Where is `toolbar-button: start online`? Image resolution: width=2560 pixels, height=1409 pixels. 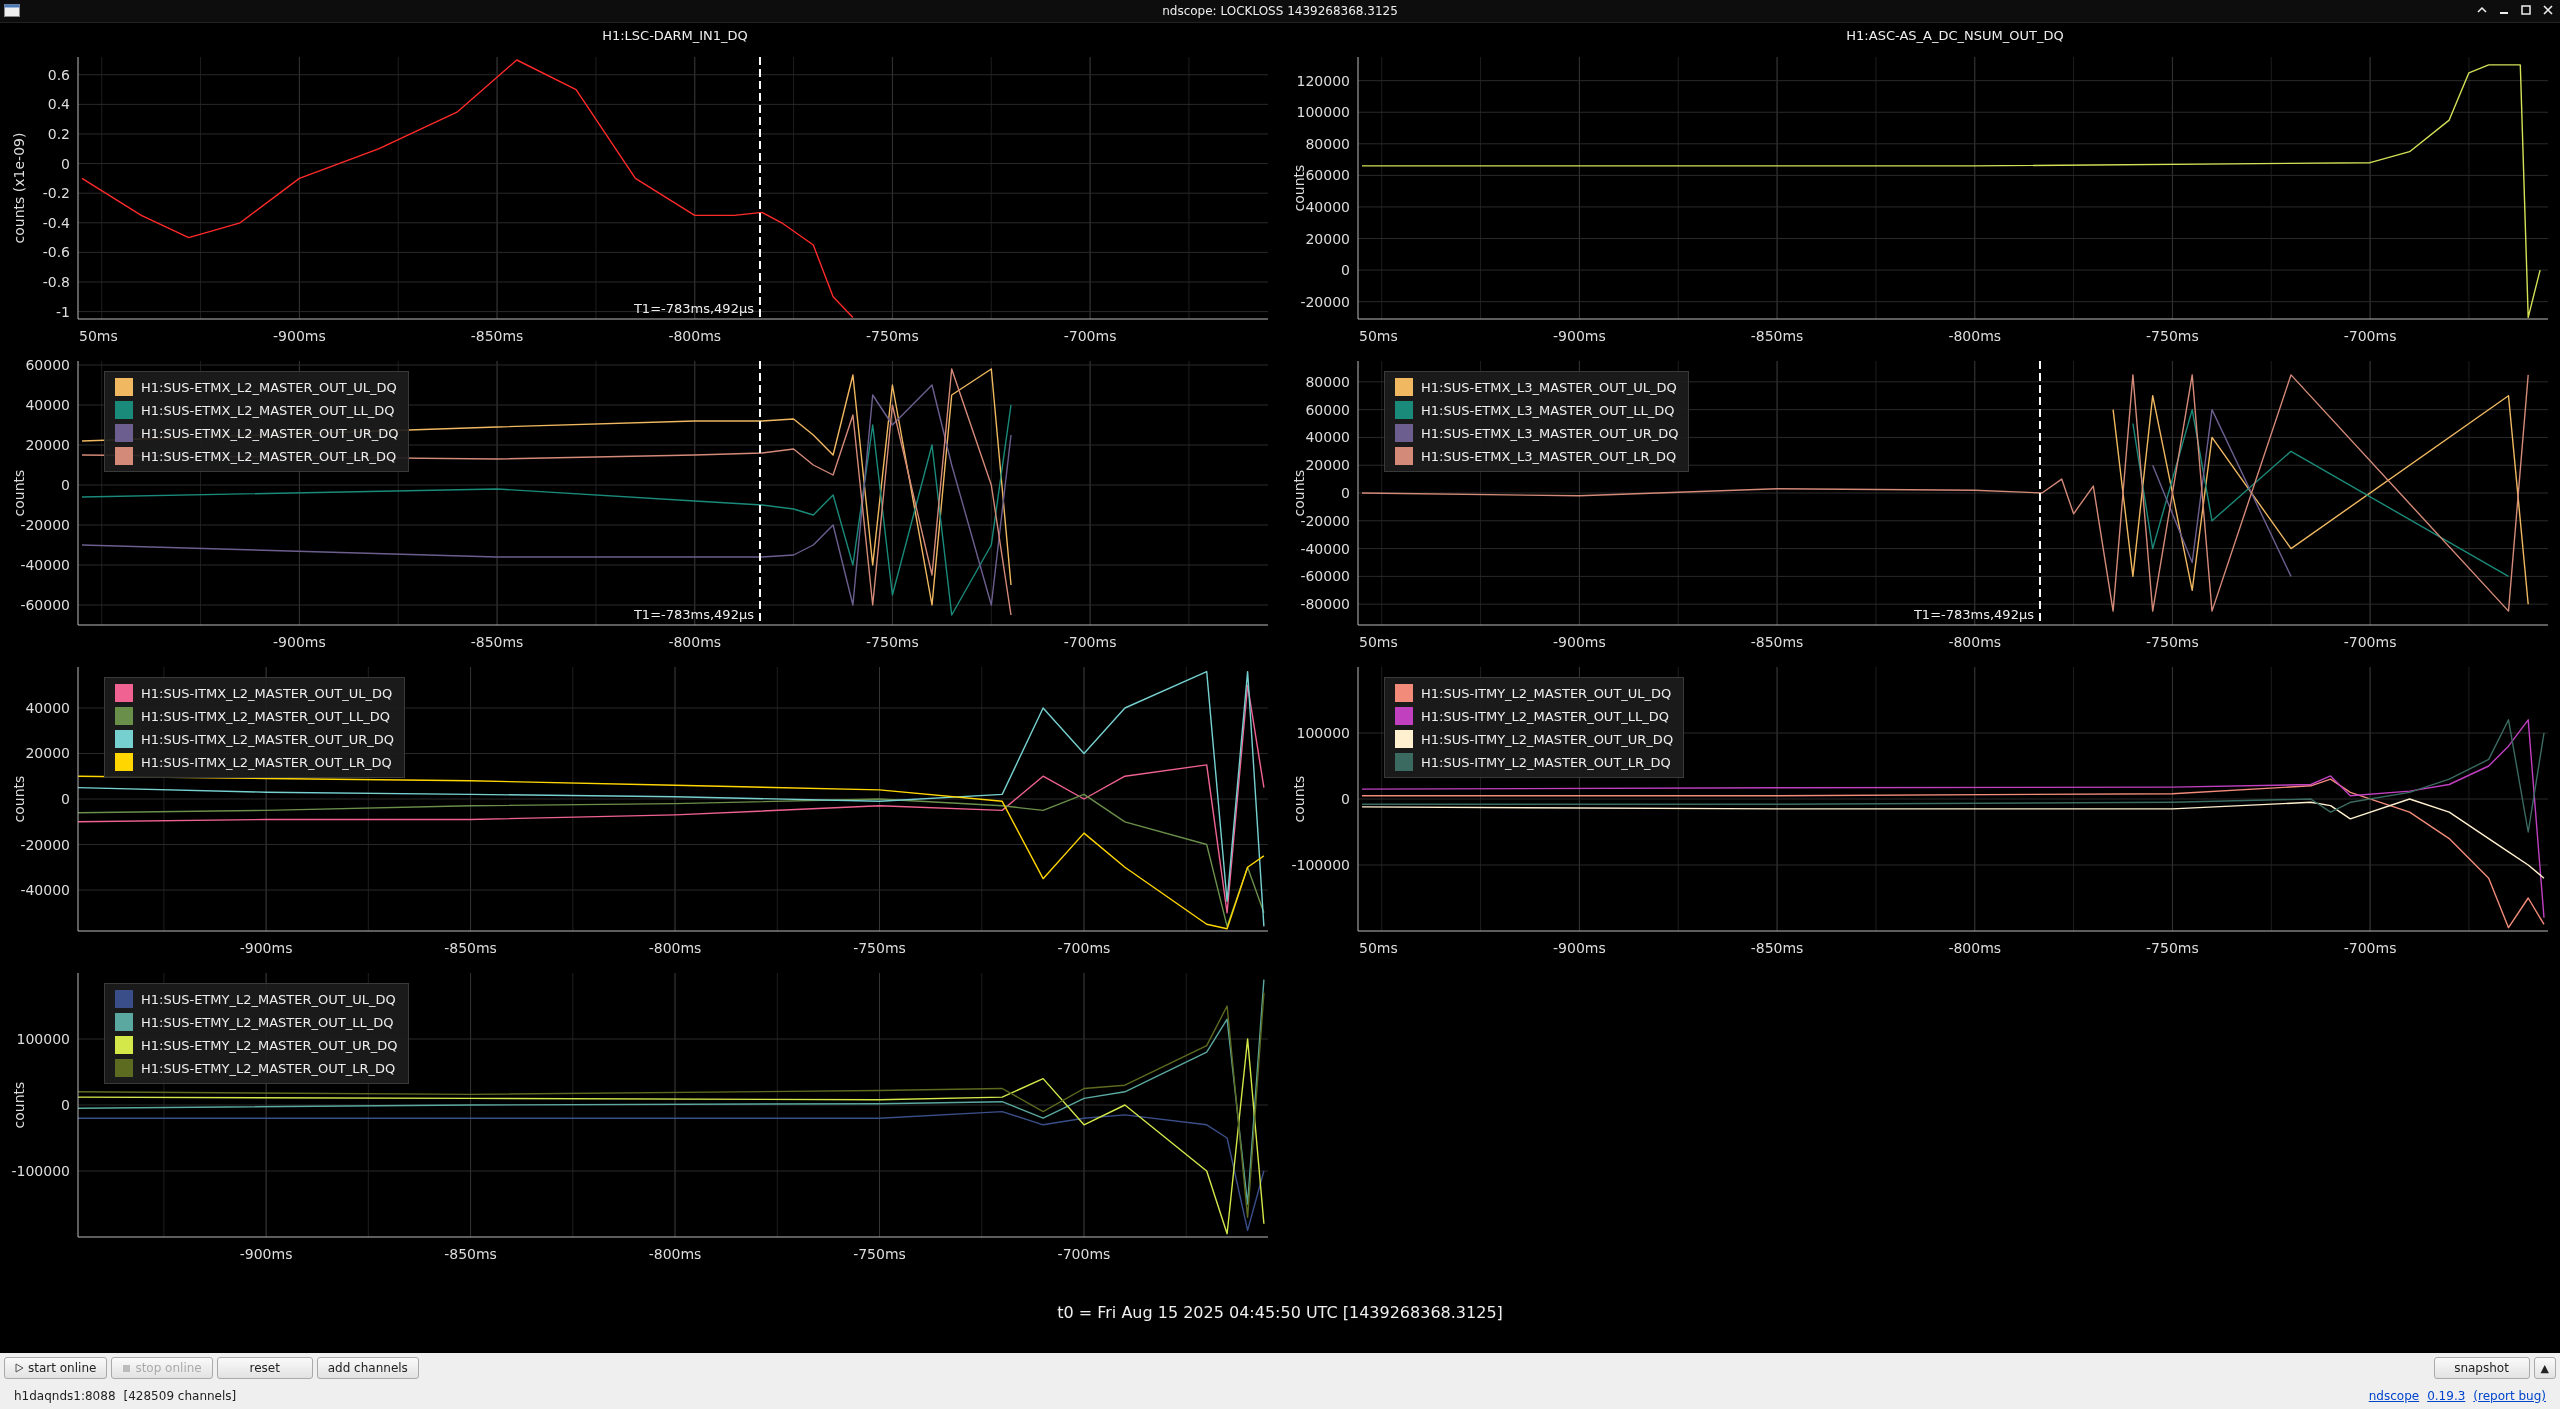
toolbar-button: start online is located at coordinates (56, 1368).